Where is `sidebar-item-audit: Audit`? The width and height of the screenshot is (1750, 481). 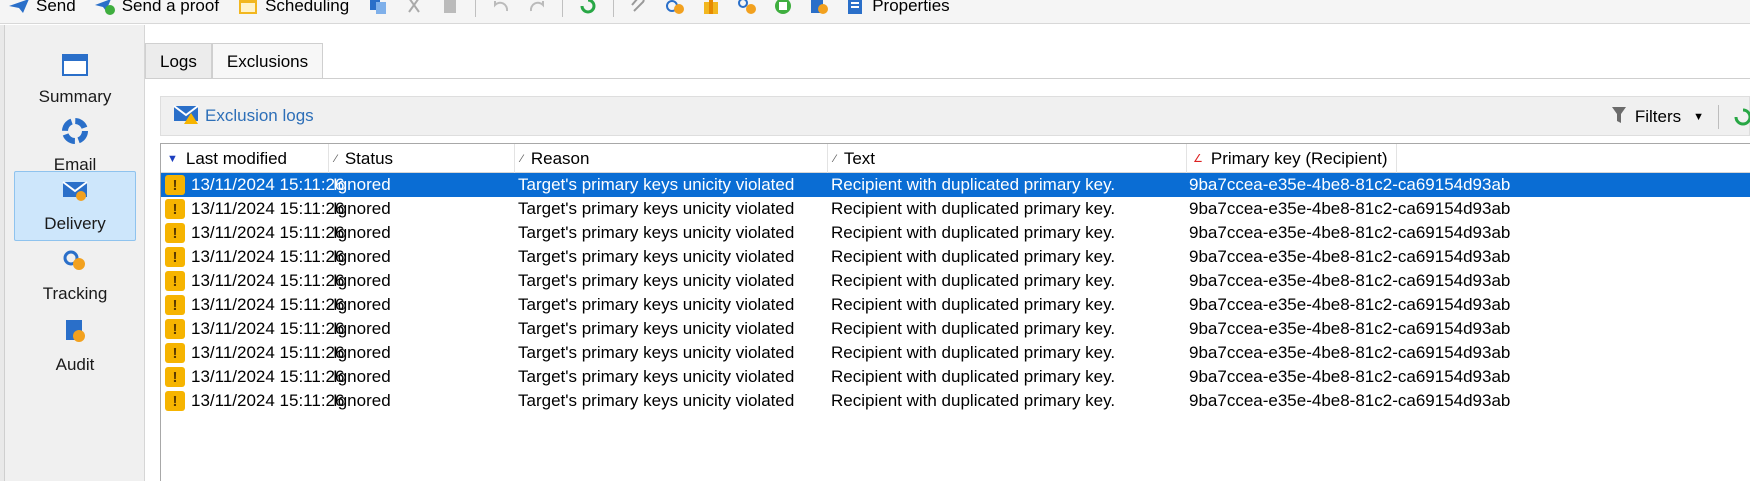
sidebar-item-audit: Audit is located at coordinates (75, 346).